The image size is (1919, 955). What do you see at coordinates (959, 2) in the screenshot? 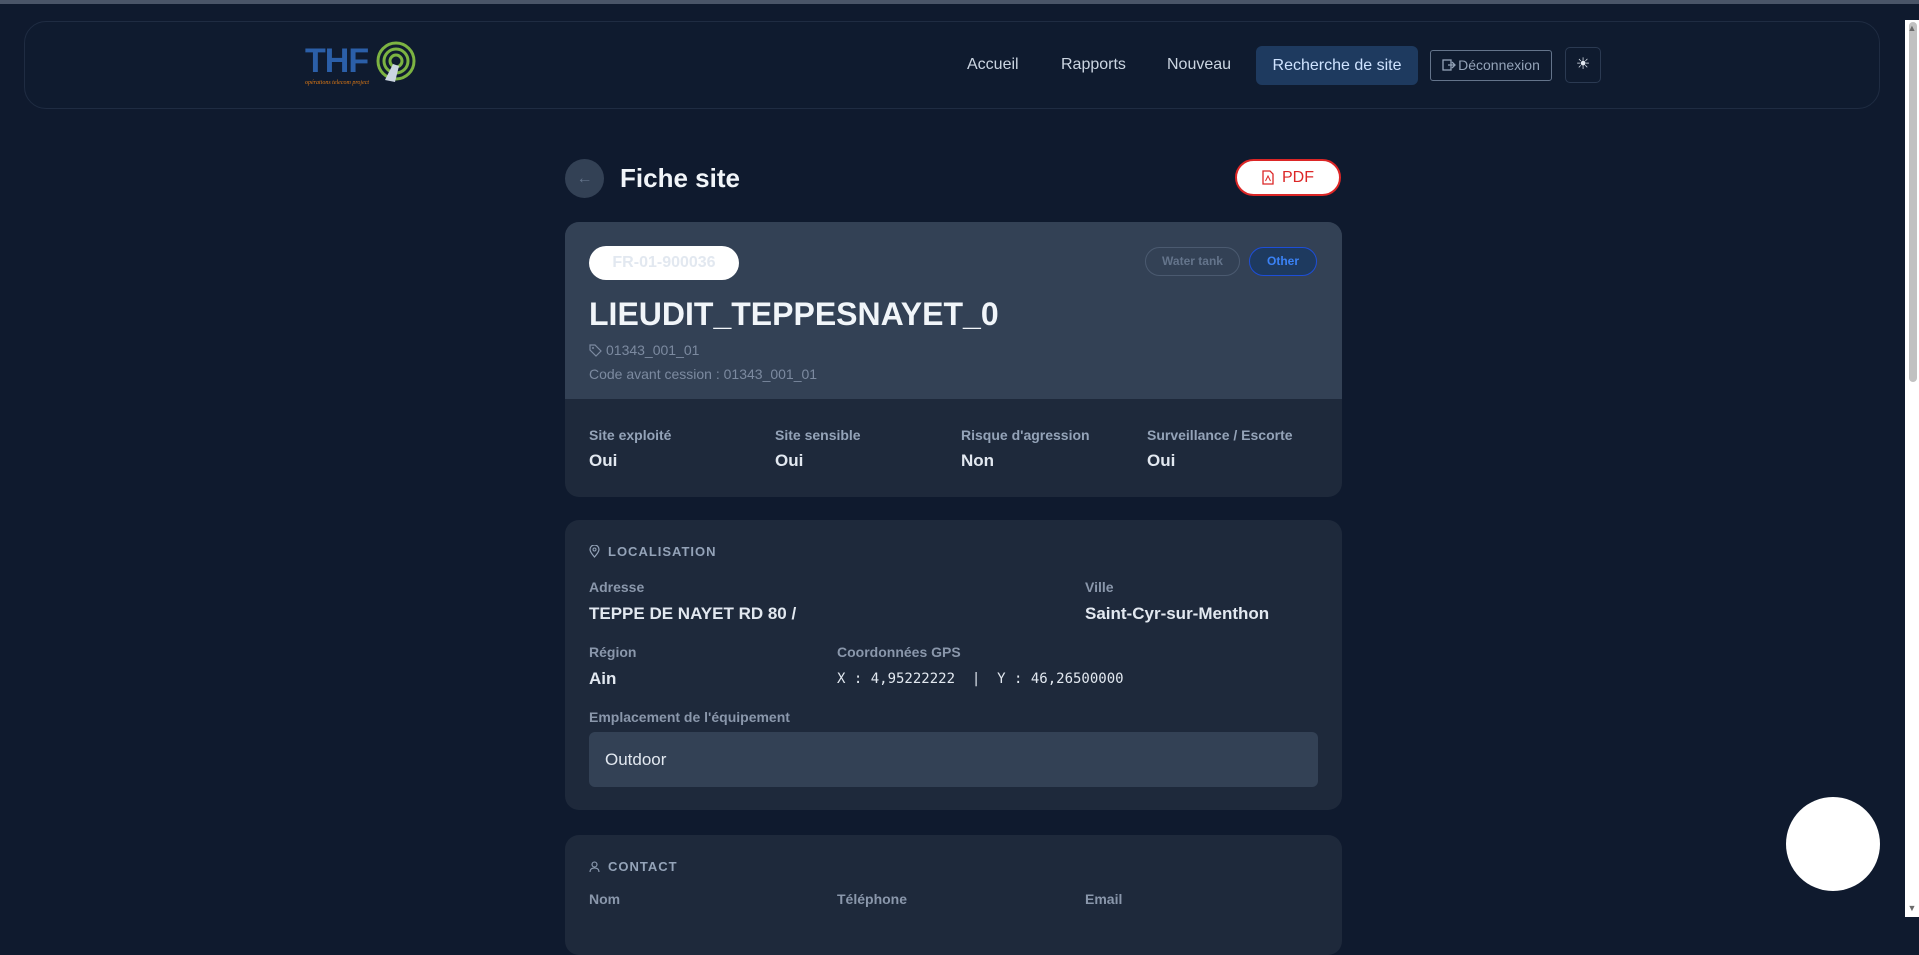
I see `window-top-border` at bounding box center [959, 2].